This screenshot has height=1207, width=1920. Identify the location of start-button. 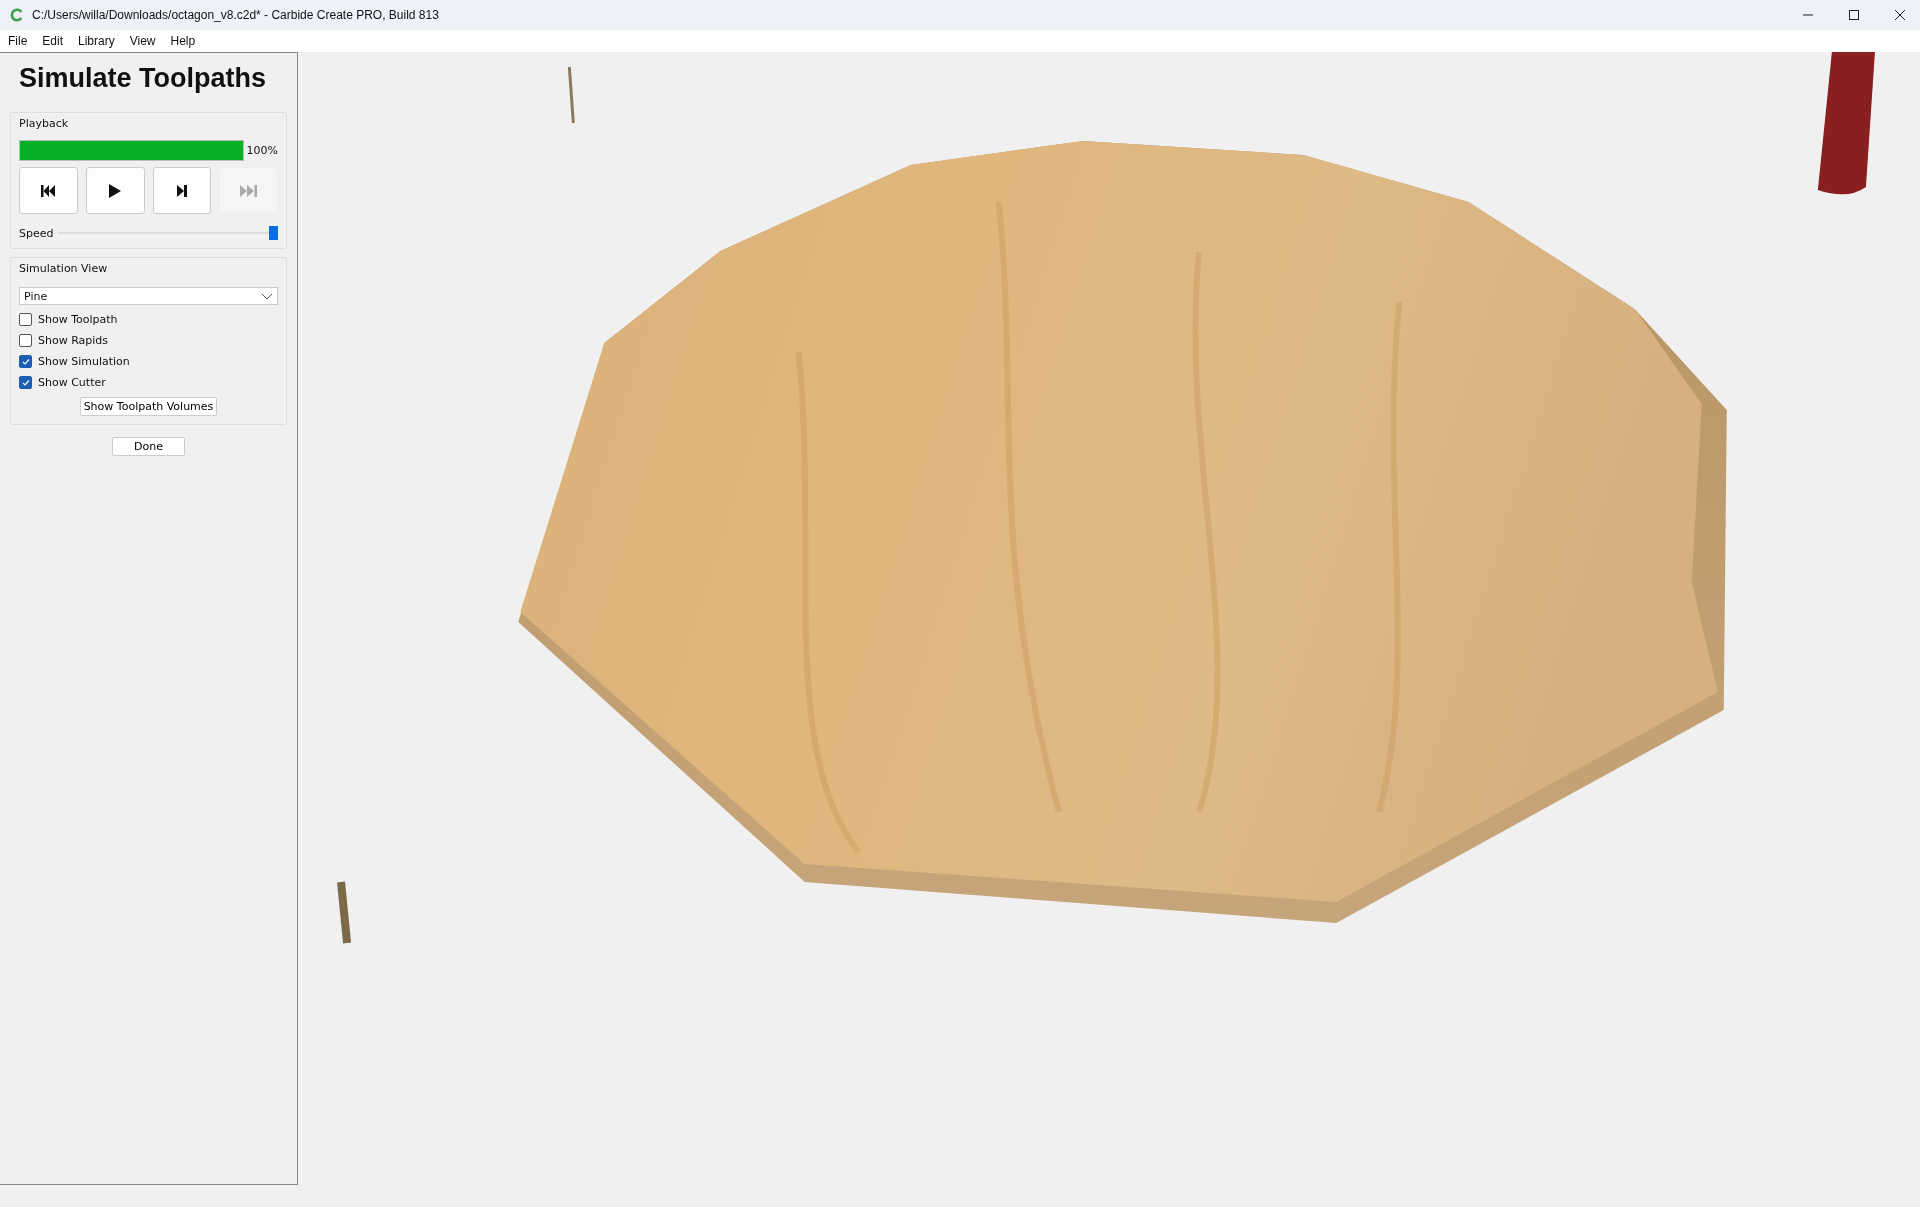
(48, 190).